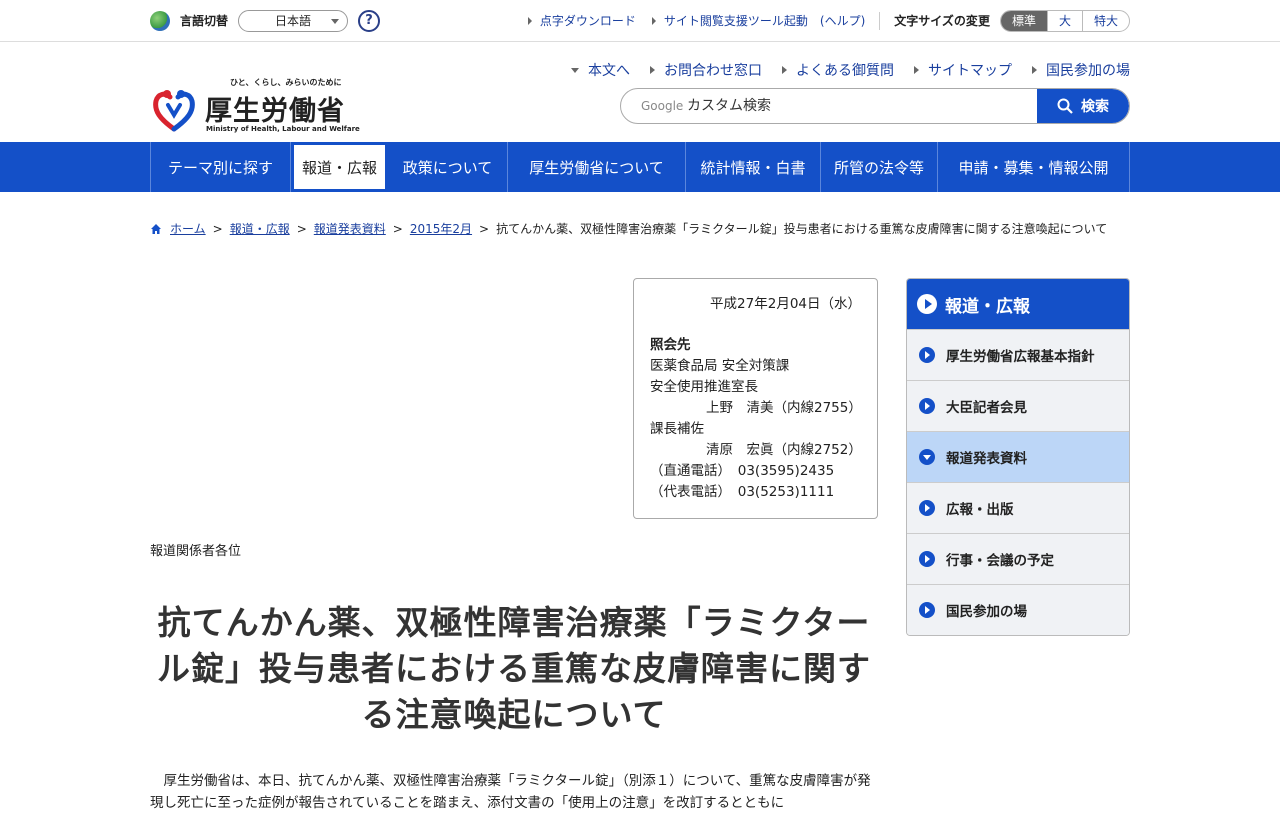 This screenshot has height=814, width=1280. Describe the element at coordinates (670, 345) in the screenshot. I see `contact-heading: 照会先` at that location.